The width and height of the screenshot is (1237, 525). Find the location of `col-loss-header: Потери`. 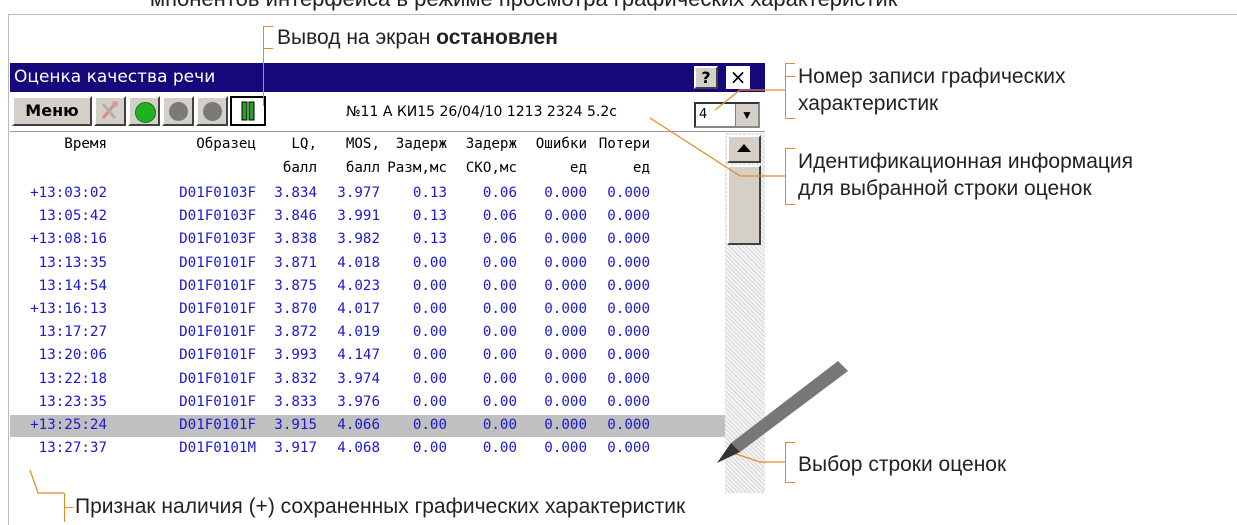

col-loss-header: Потери is located at coordinates (624, 144).